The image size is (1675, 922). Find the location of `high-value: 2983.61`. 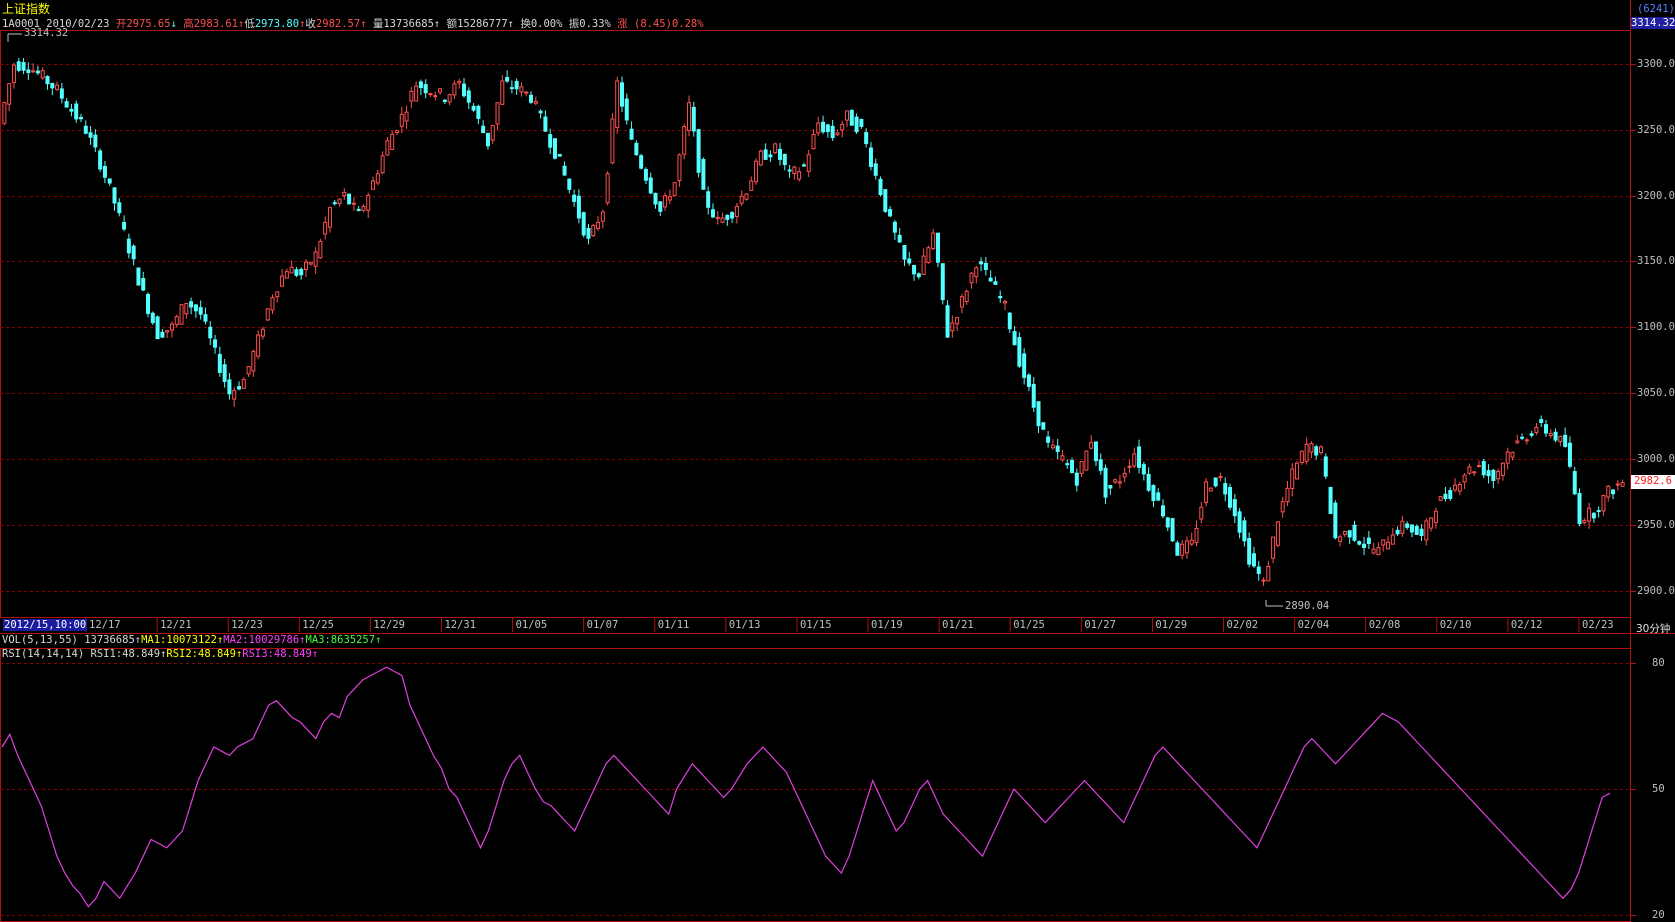

high-value: 2983.61 is located at coordinates (215, 24).